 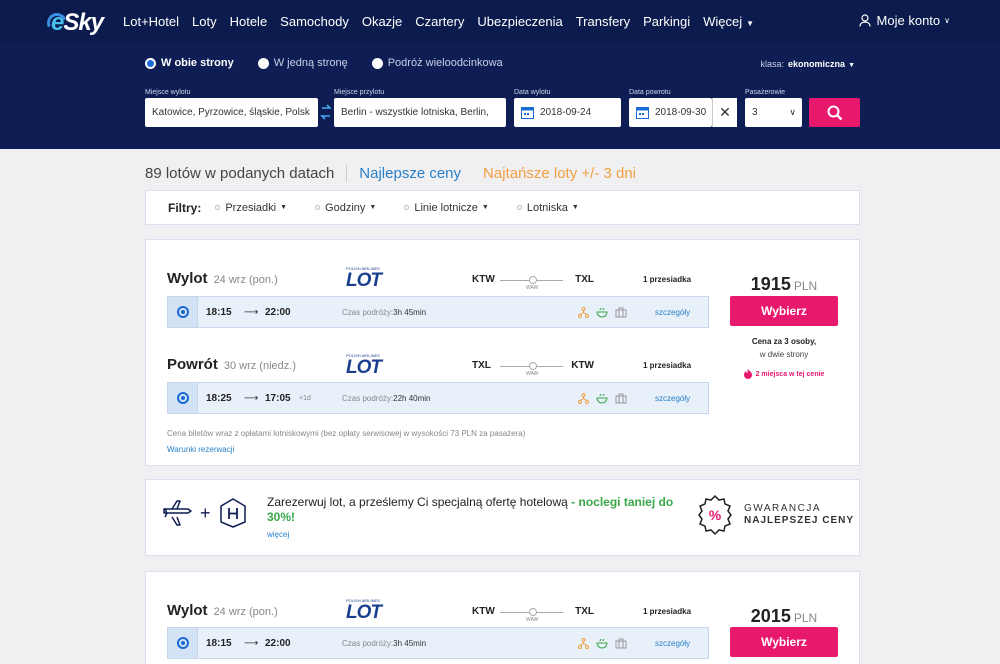 I want to click on return-date-value: 2018-09-30, so click(x=681, y=112).